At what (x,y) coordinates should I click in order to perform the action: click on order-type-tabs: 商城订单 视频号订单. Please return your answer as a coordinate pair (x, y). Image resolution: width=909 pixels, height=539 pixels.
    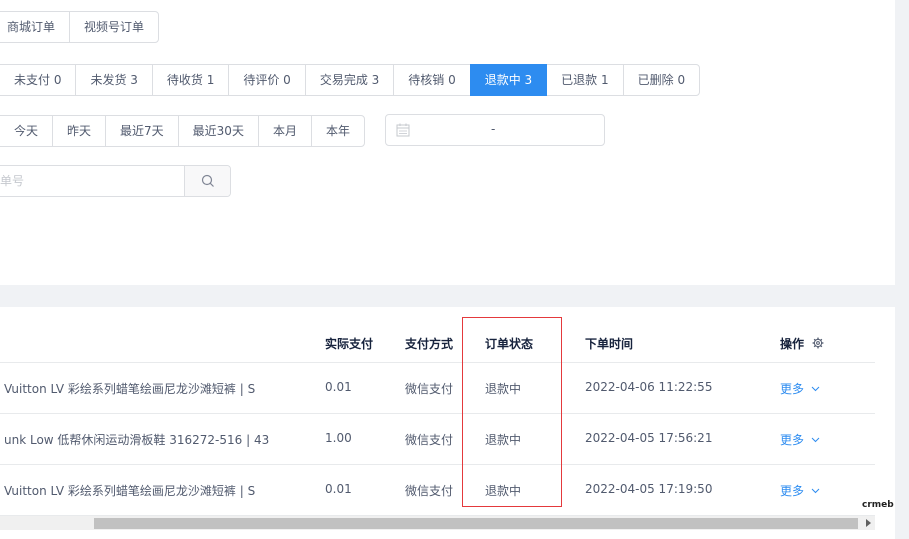
    Looking at the image, I should click on (80, 27).